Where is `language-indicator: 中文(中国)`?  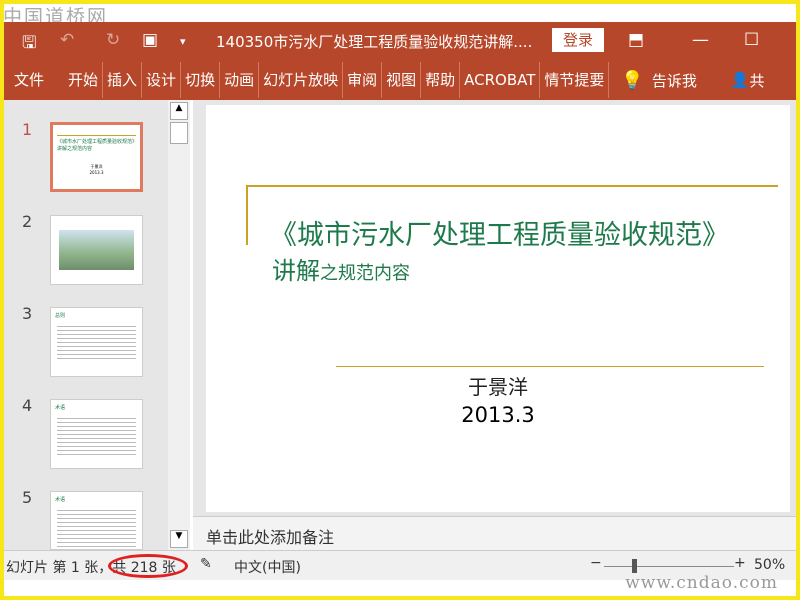
language-indicator: 中文(中国) is located at coordinates (267, 567).